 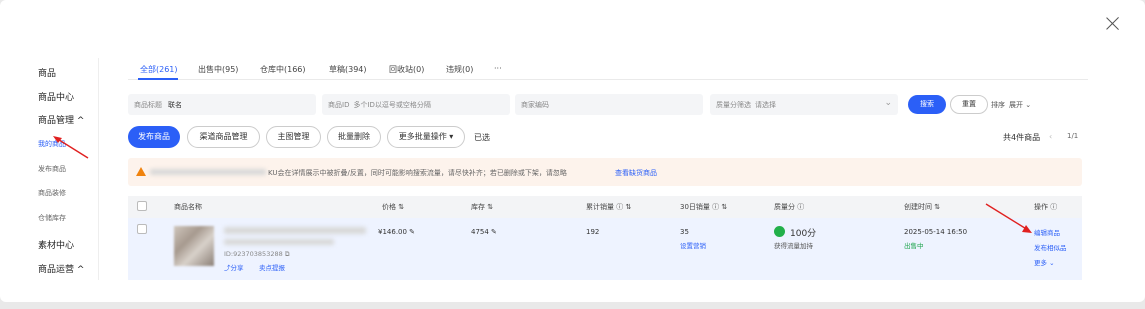 What do you see at coordinates (684, 232) in the screenshot?
I see `sales-30d-value: 35` at bounding box center [684, 232].